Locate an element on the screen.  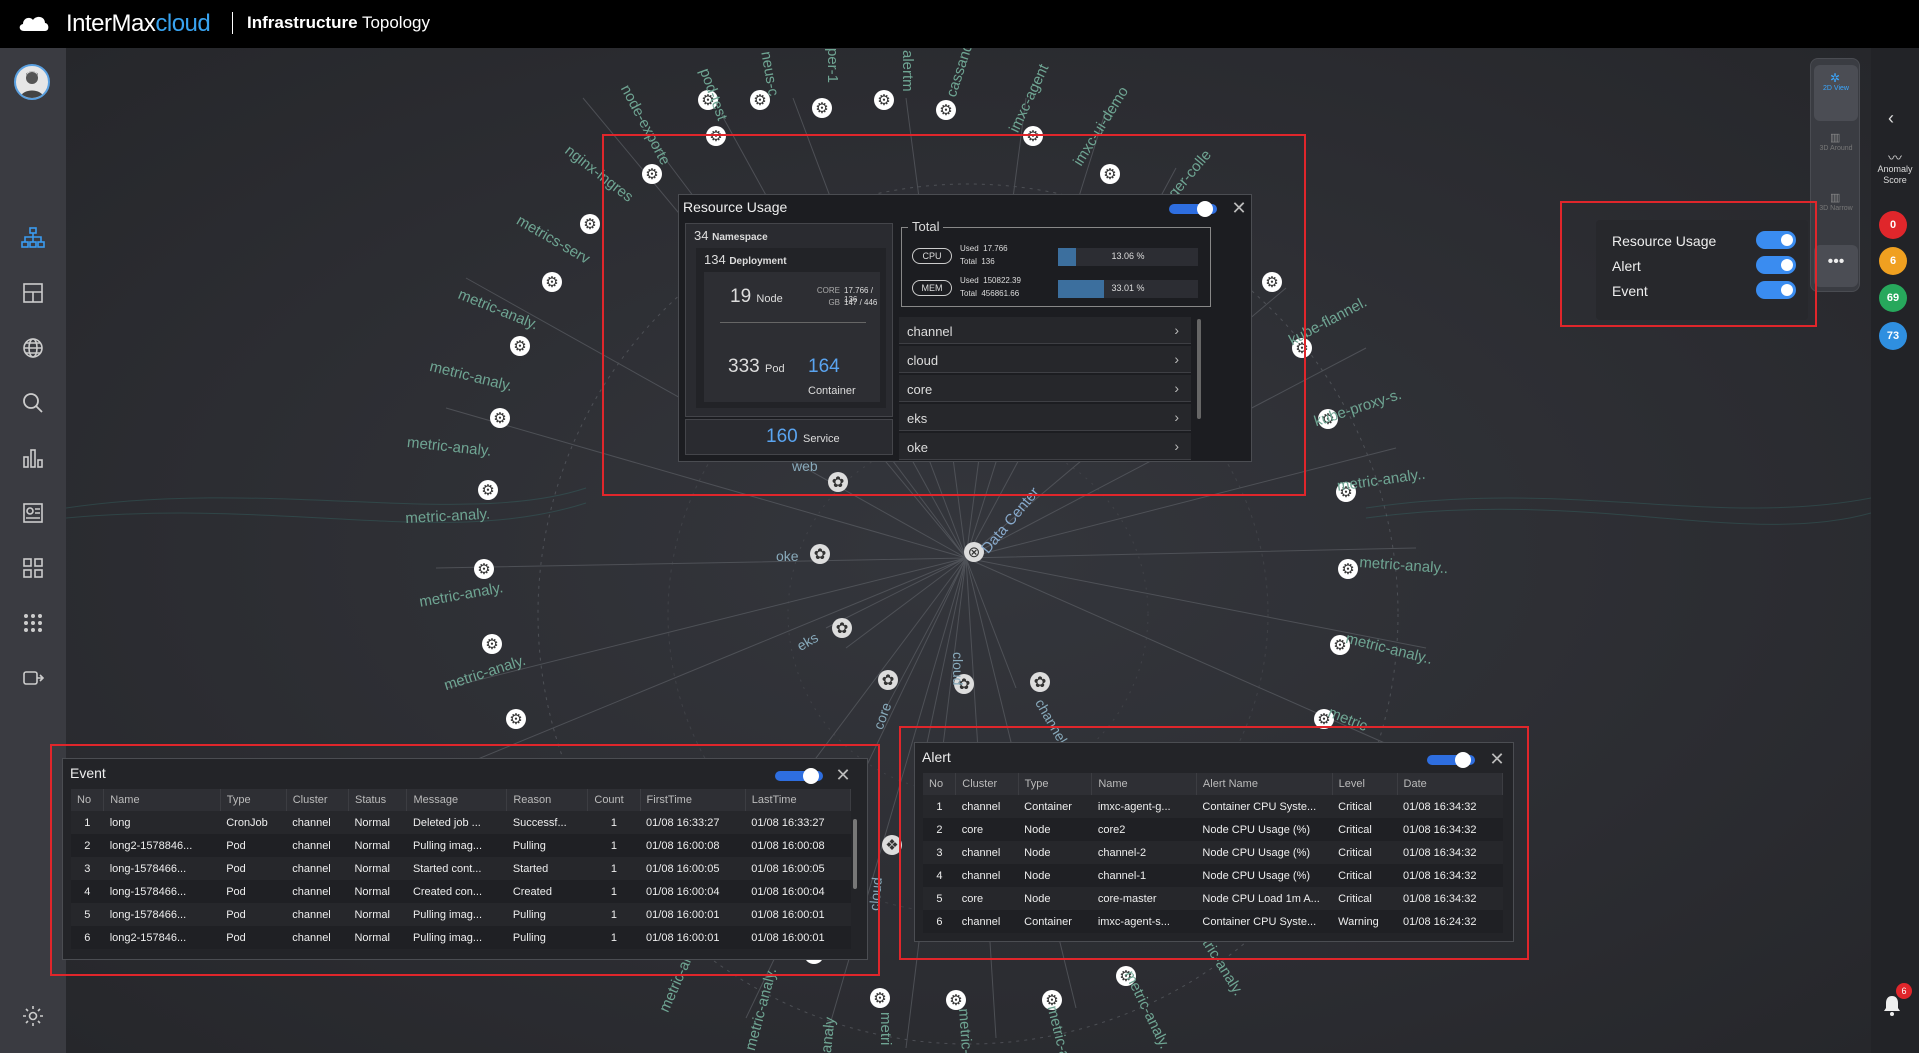
namespace-item: core › is located at coordinates (1045, 388).